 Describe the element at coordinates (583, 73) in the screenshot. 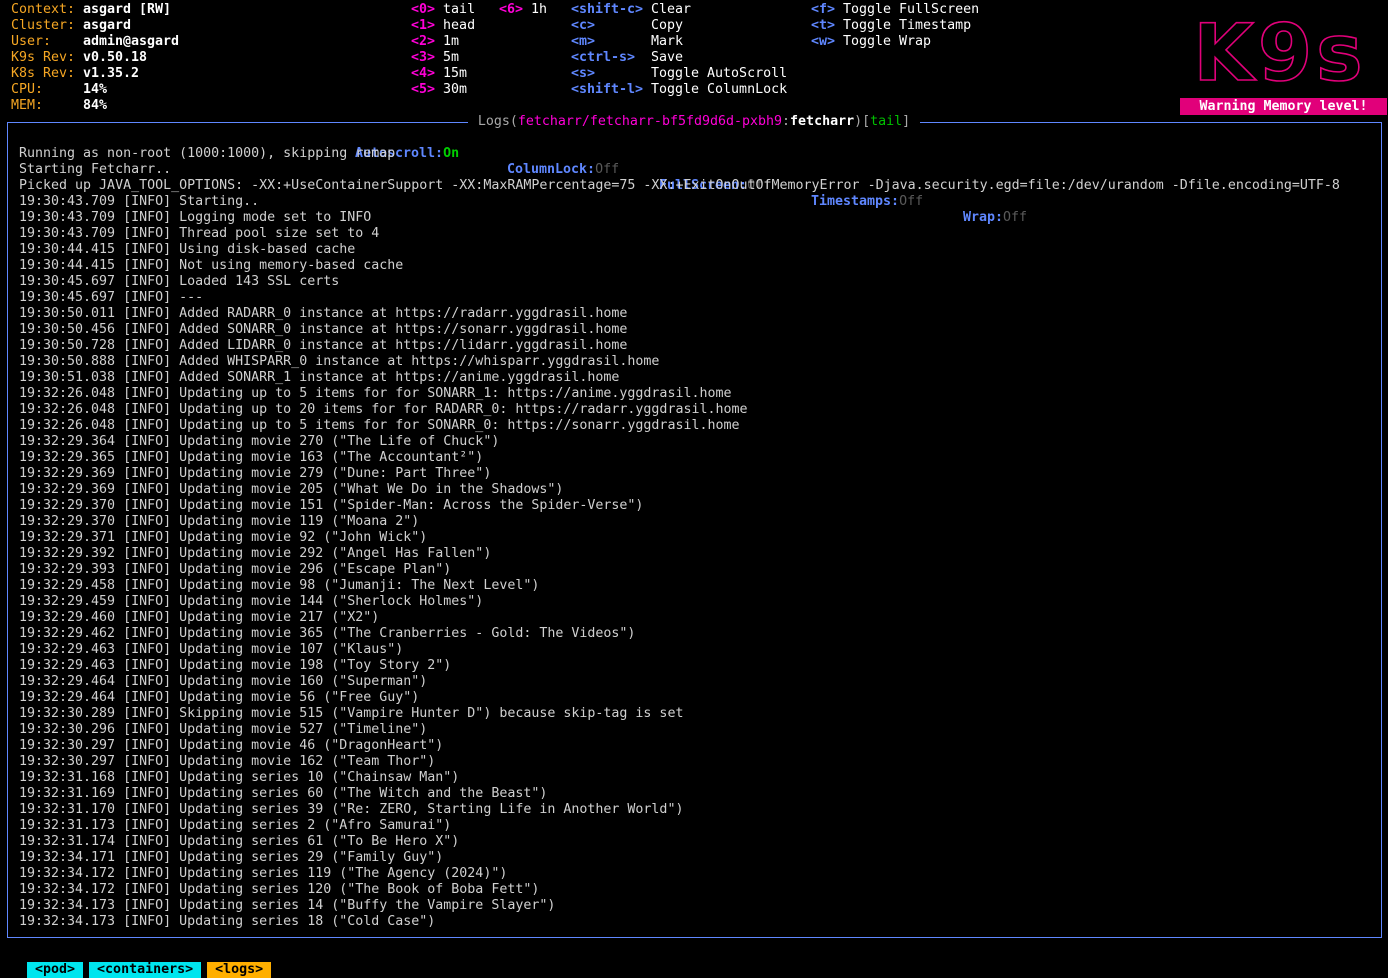

I see `kb-key: <s>` at that location.